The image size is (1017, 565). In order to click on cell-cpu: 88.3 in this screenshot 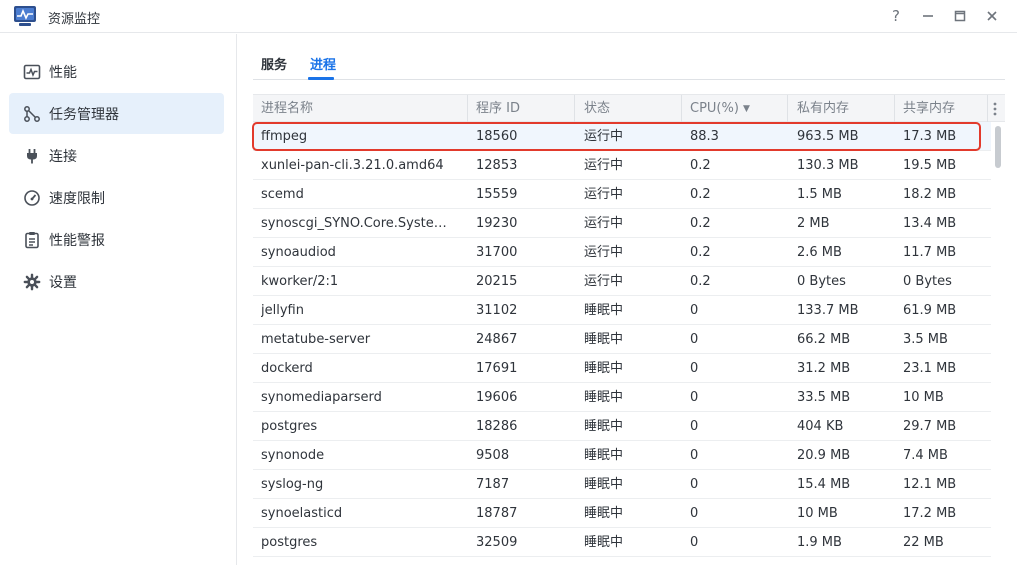, I will do `click(704, 136)`.